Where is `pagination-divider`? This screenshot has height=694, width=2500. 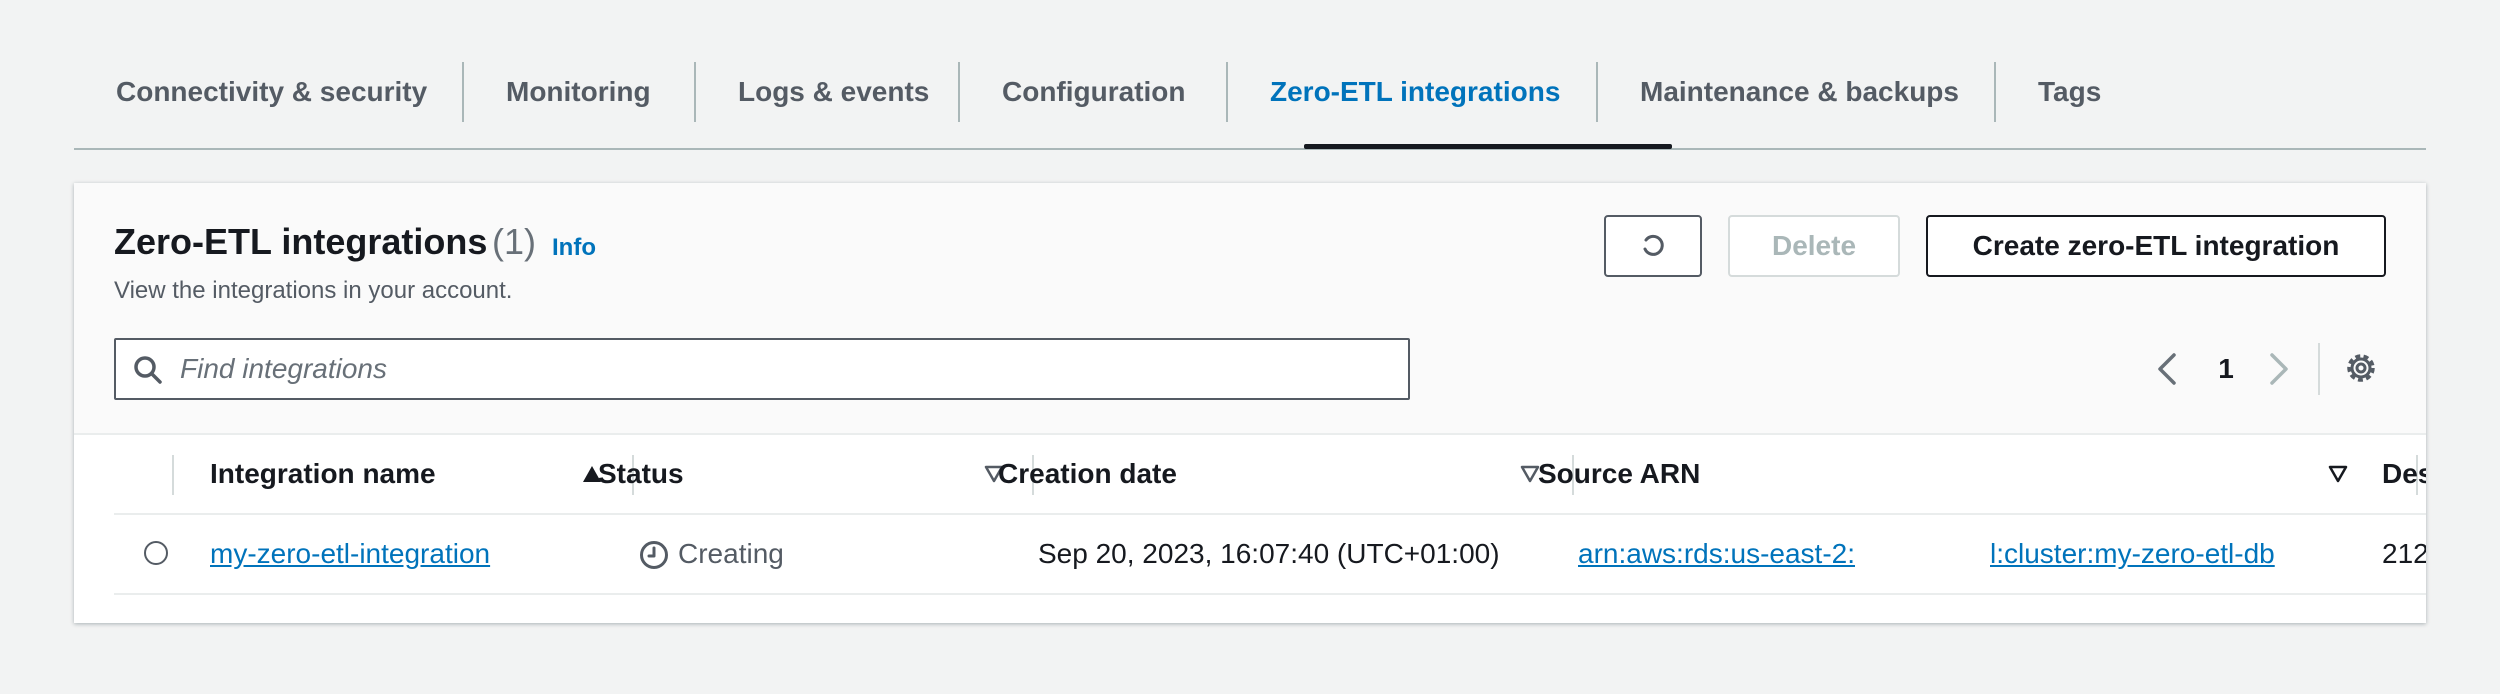 pagination-divider is located at coordinates (2319, 369).